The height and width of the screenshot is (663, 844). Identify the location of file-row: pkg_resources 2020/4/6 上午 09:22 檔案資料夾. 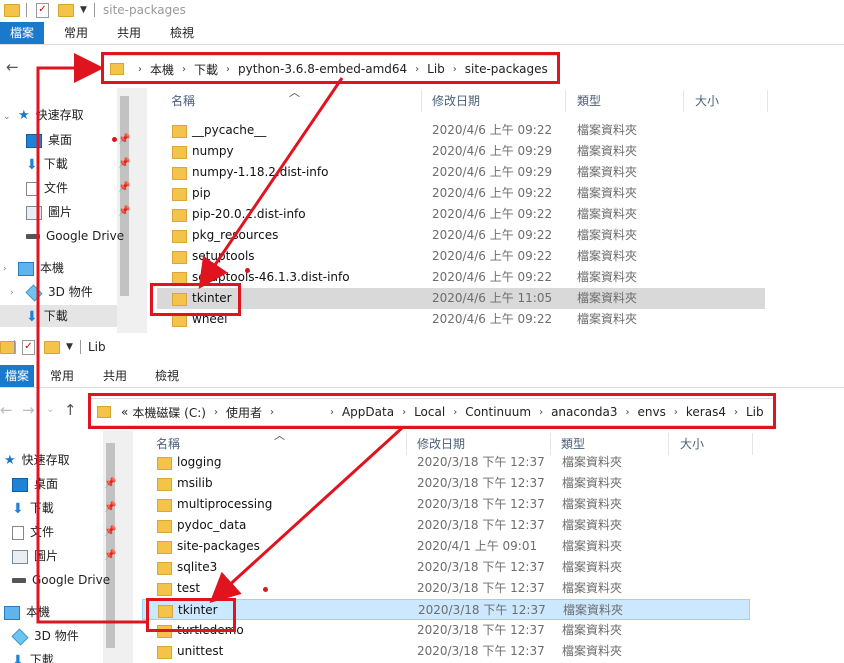
(461, 235).